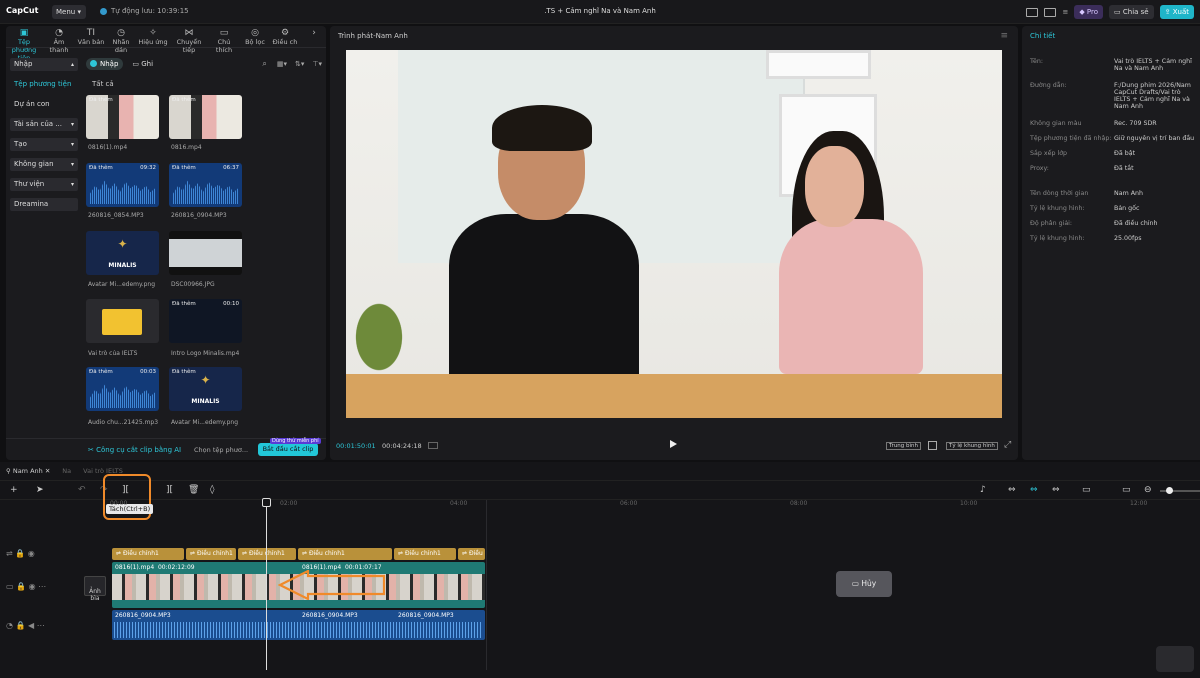 The image size is (1200, 678). What do you see at coordinates (204, 64) in the screenshot?
I see `media-toolbar: Nhập ▭ Ghi ⌕ ▦▾ ⇅▾ ⊤▾` at bounding box center [204, 64].